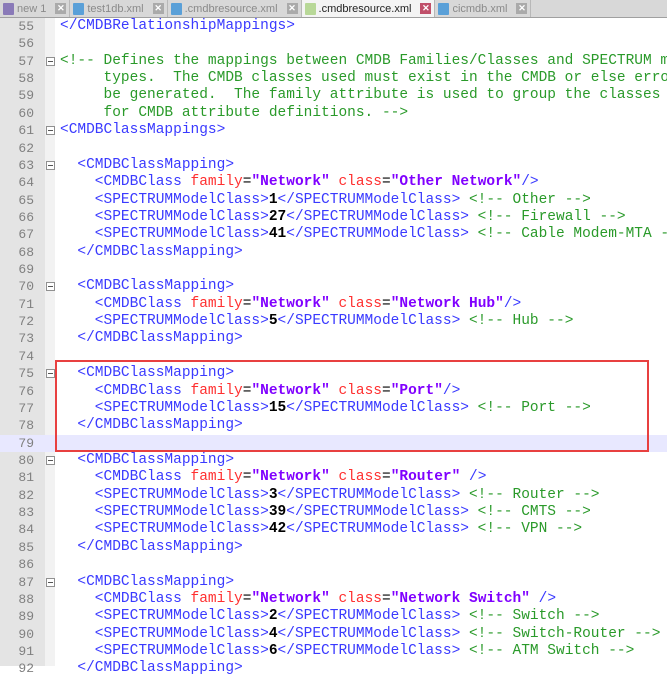 The width and height of the screenshot is (667, 678). What do you see at coordinates (560, 633) in the screenshot?
I see `token: <!-- Switch-Router -->` at bounding box center [560, 633].